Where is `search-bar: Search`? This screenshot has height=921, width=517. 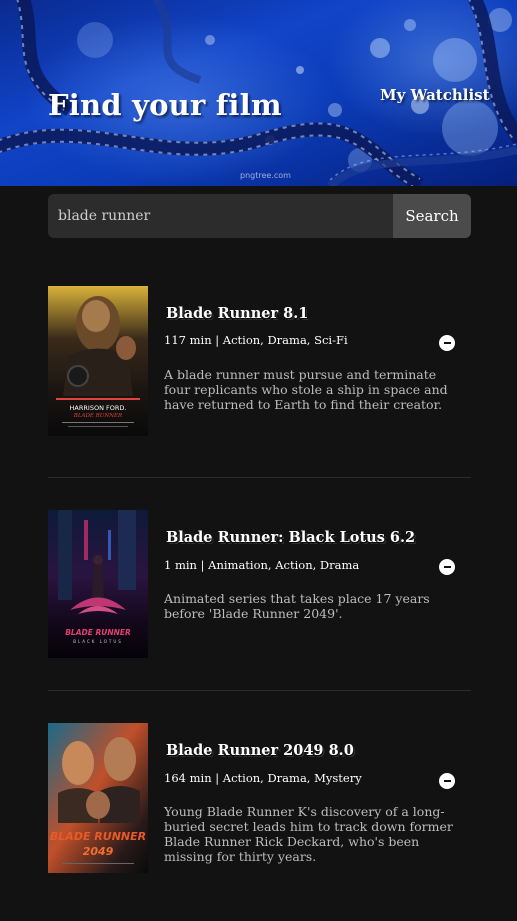 search-bar: Search is located at coordinates (259, 216).